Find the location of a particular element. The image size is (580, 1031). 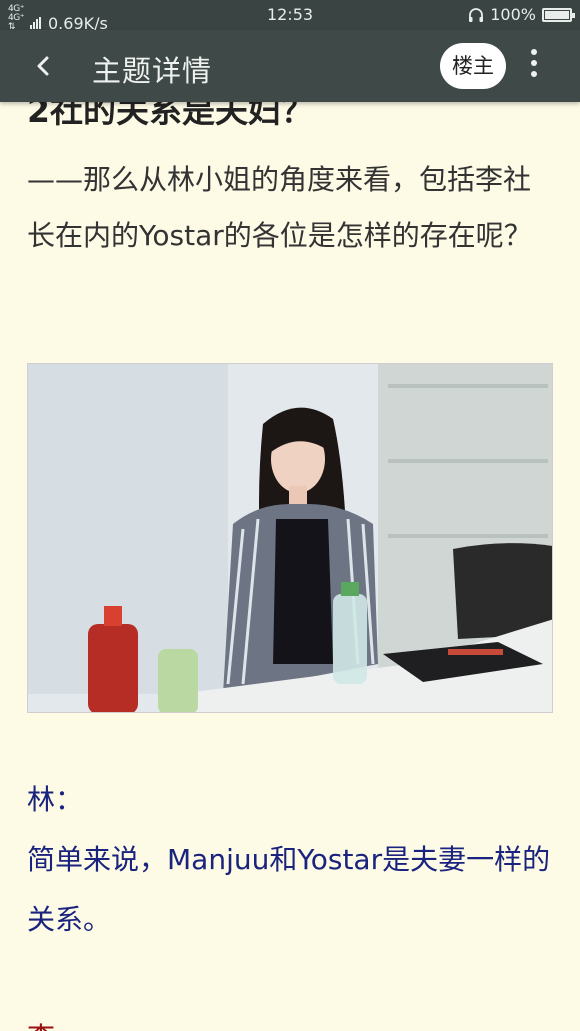

only-op-button: 楼主 is located at coordinates (473, 66).